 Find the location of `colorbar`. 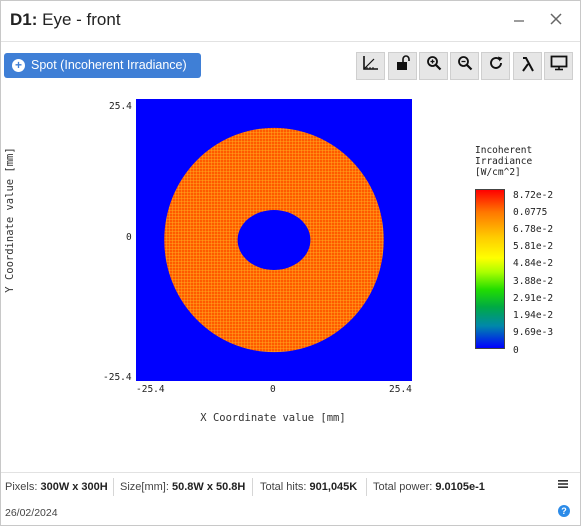

colorbar is located at coordinates (490, 269).